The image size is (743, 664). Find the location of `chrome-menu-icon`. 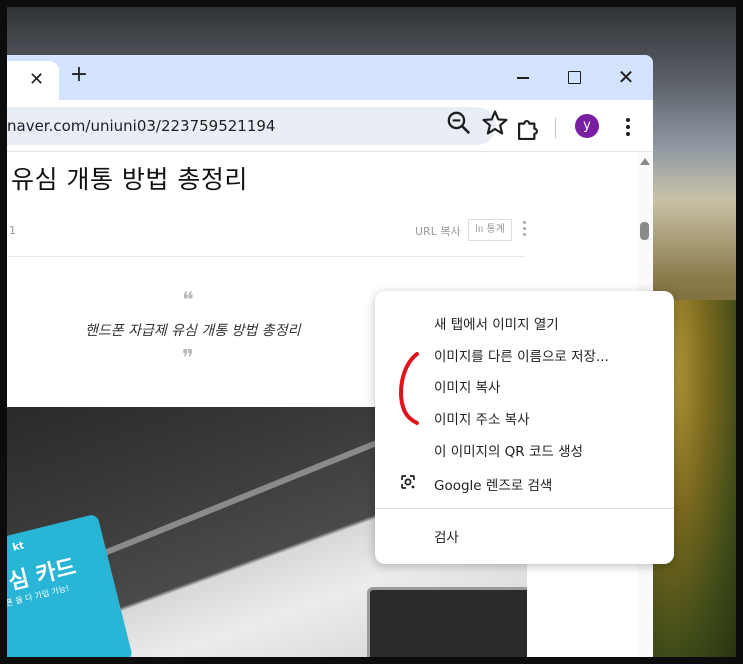

chrome-menu-icon is located at coordinates (628, 127).